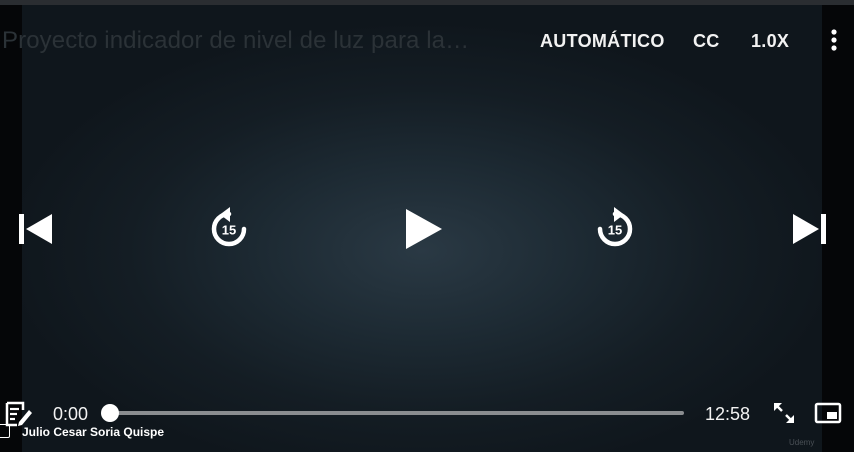 The width and height of the screenshot is (854, 452). I want to click on skip-next-icon, so click(809, 229).